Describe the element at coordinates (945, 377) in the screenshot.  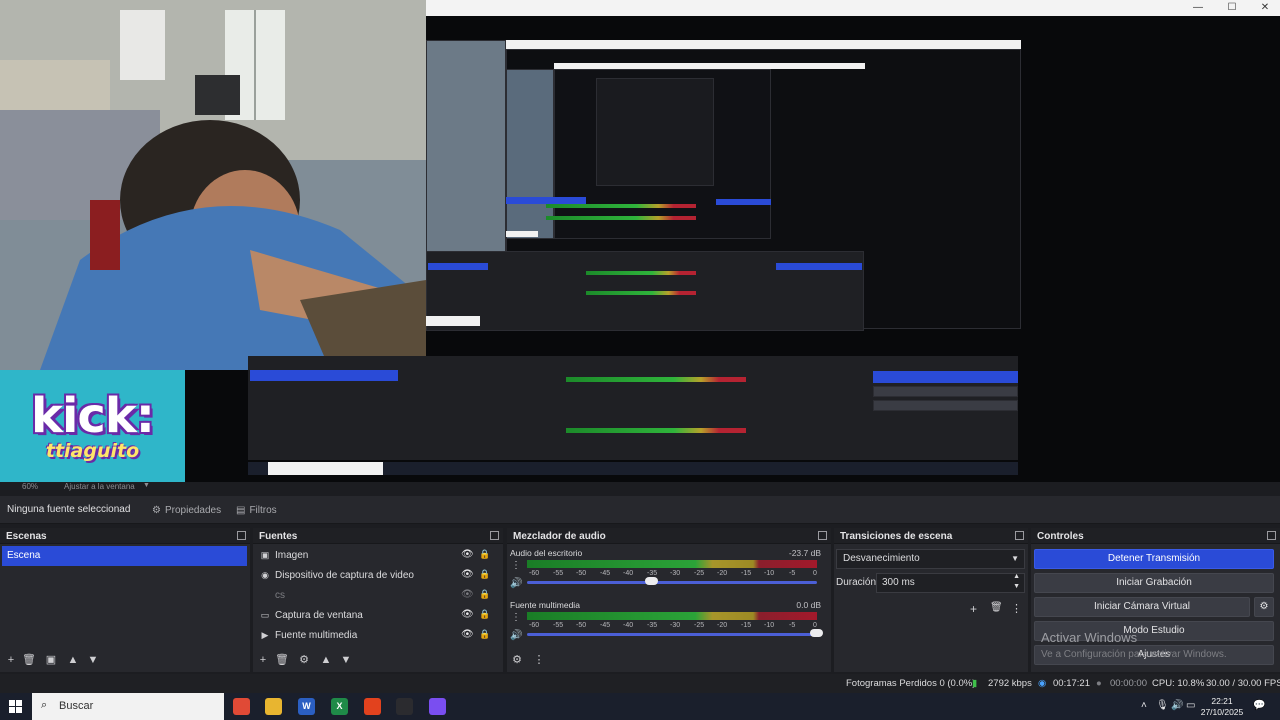
I see `mirror-stop-button` at that location.